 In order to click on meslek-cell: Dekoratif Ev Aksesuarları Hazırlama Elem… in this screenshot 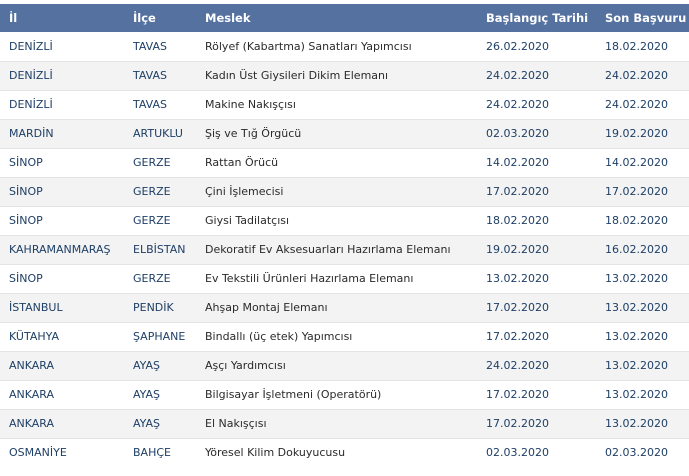, I will do `click(336, 250)`.